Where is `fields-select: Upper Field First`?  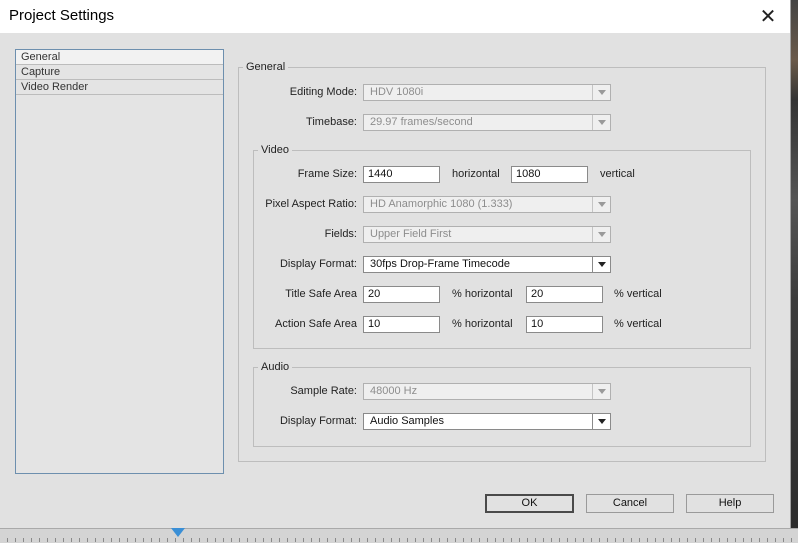
fields-select: Upper Field First is located at coordinates (487, 234).